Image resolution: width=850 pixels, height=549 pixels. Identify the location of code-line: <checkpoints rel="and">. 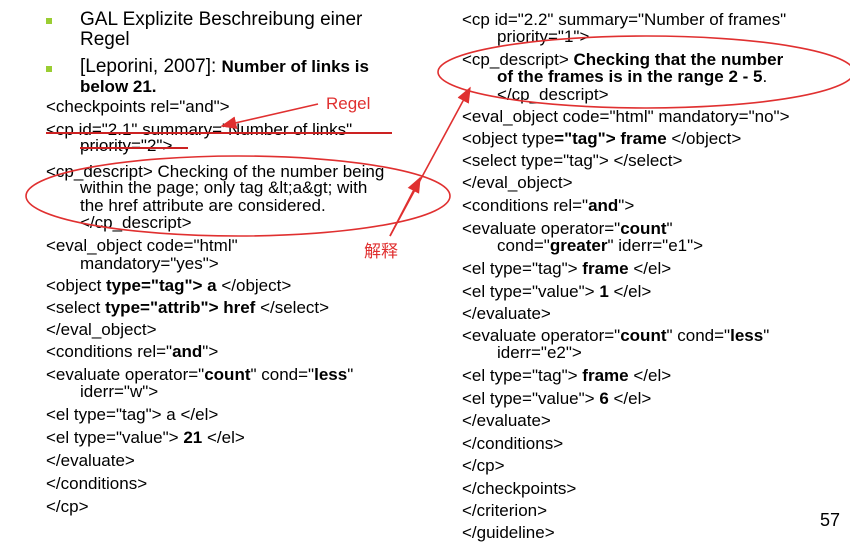
(138, 106).